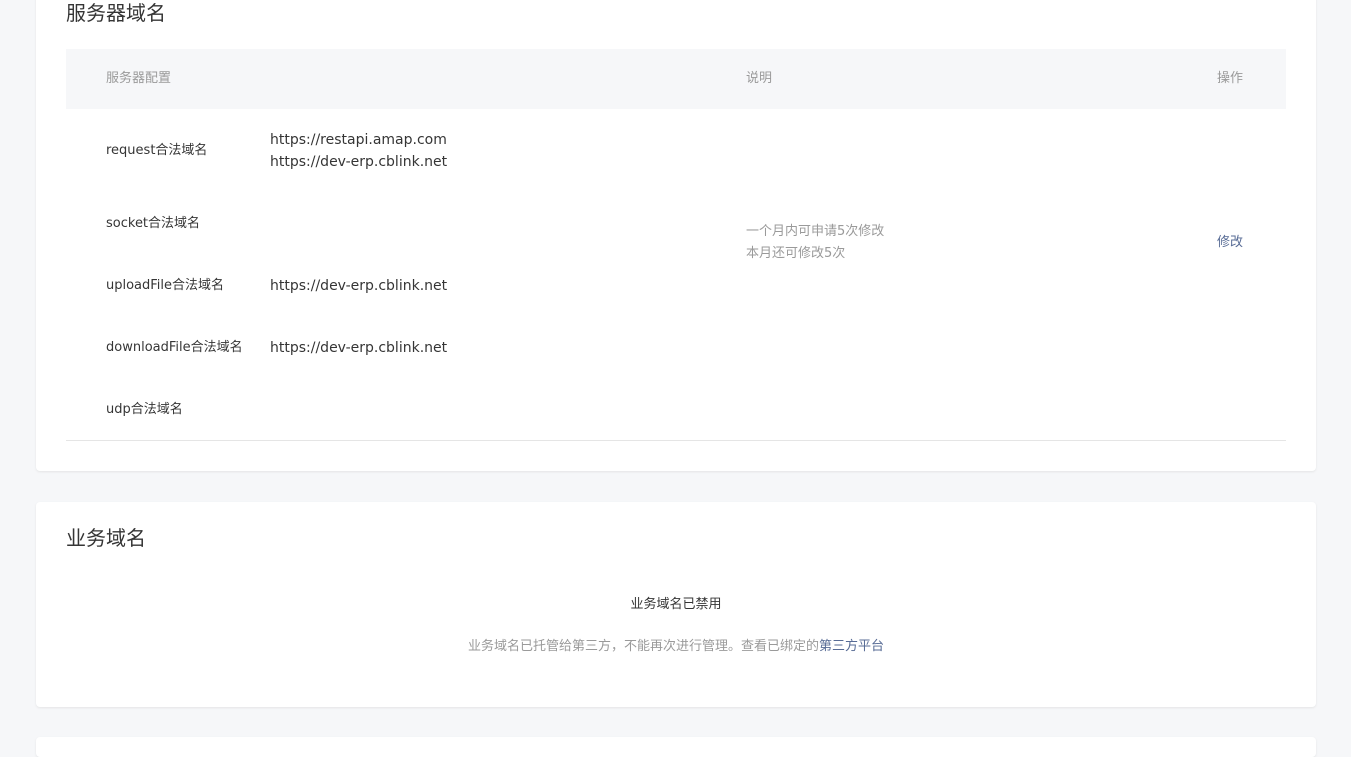 The image size is (1351, 757). Describe the element at coordinates (153, 223) in the screenshot. I see `row-label-socket: socket合法域名` at that location.